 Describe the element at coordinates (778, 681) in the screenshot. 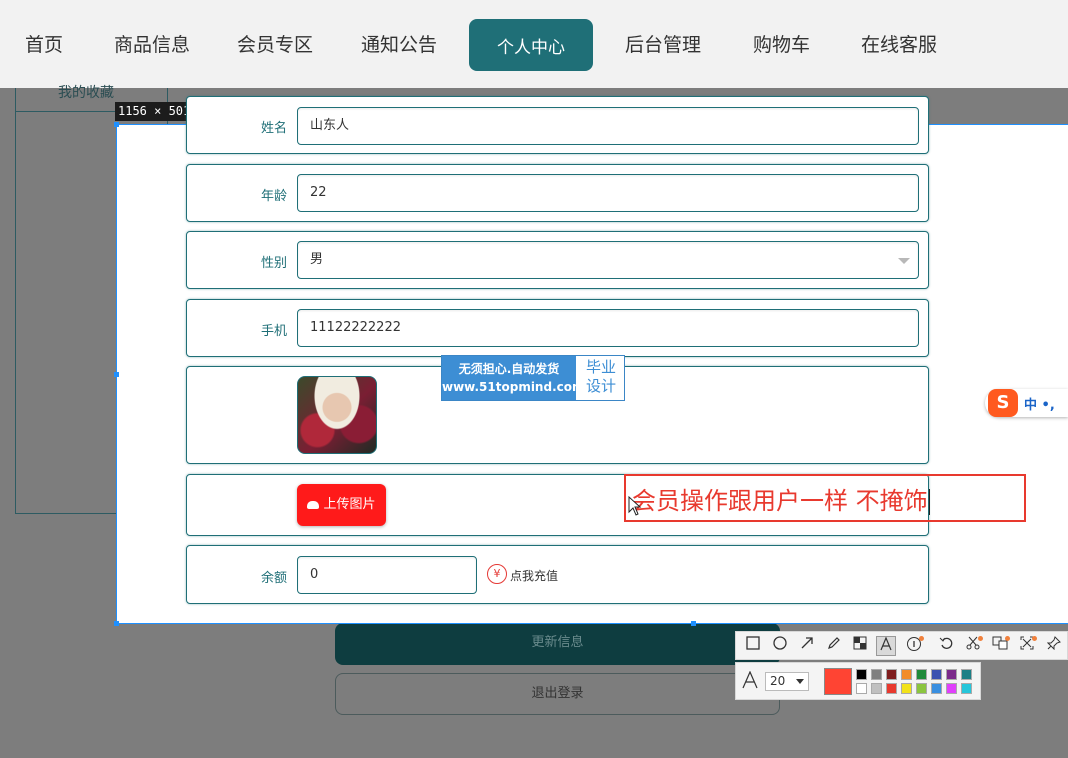

I see `font-size-value: 20` at that location.